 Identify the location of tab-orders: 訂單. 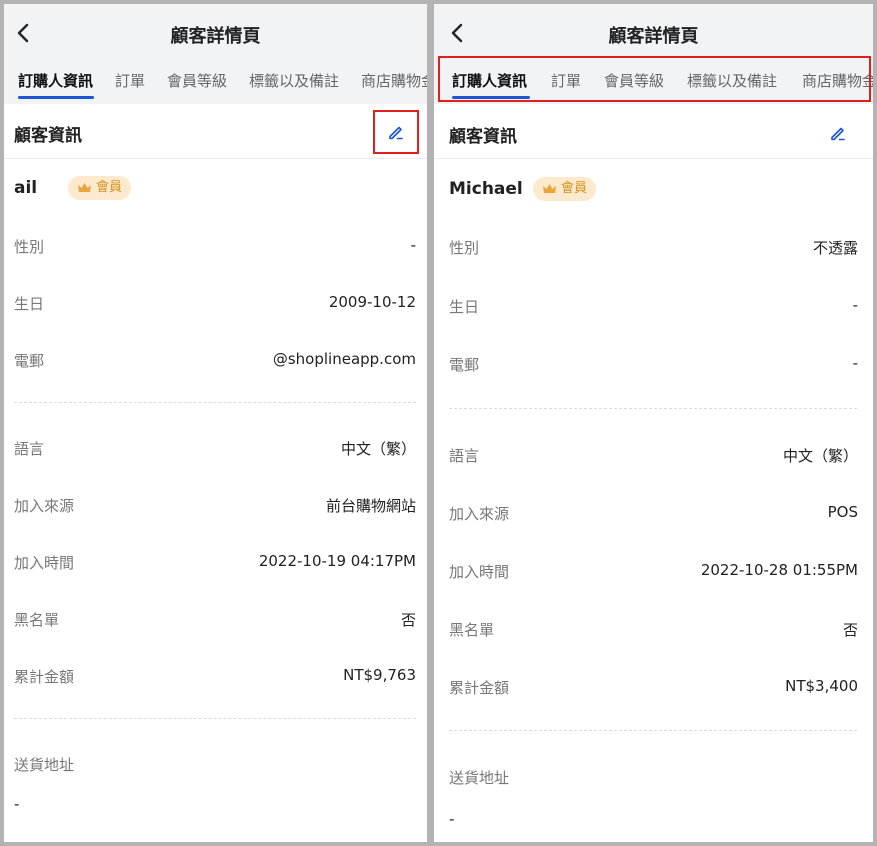
(130, 80).